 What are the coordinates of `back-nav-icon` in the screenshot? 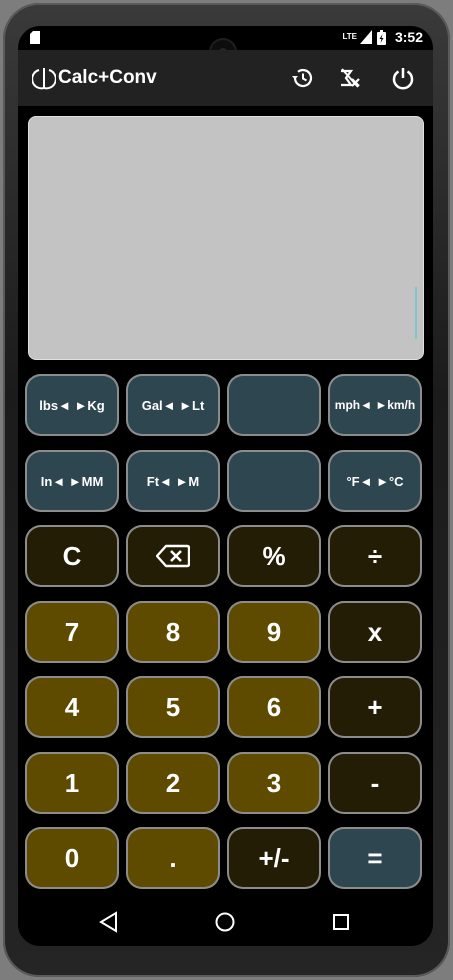 It's located at (109, 922).